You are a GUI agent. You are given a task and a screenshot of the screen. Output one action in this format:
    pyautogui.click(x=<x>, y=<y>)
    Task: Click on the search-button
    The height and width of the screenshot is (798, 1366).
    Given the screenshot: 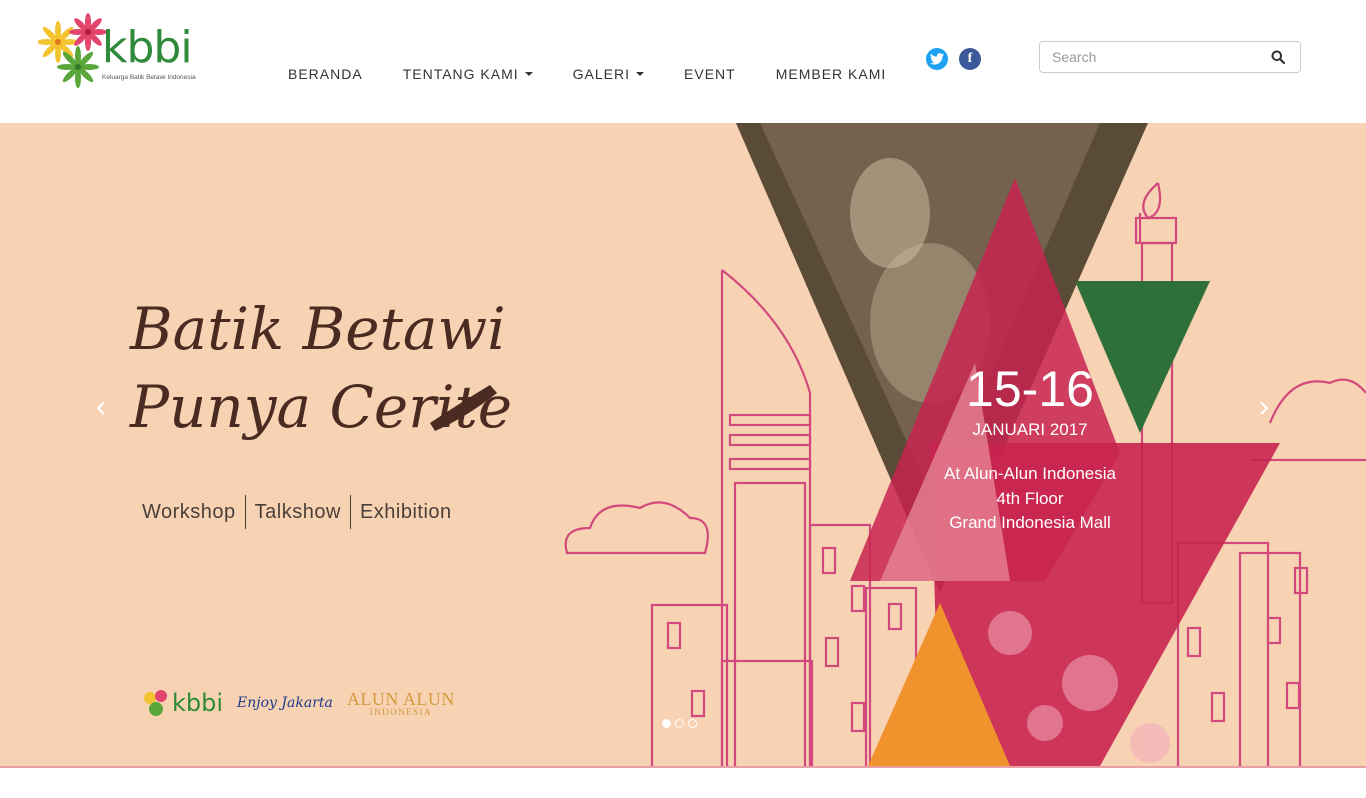 What is the action you would take?
    pyautogui.click(x=1278, y=57)
    